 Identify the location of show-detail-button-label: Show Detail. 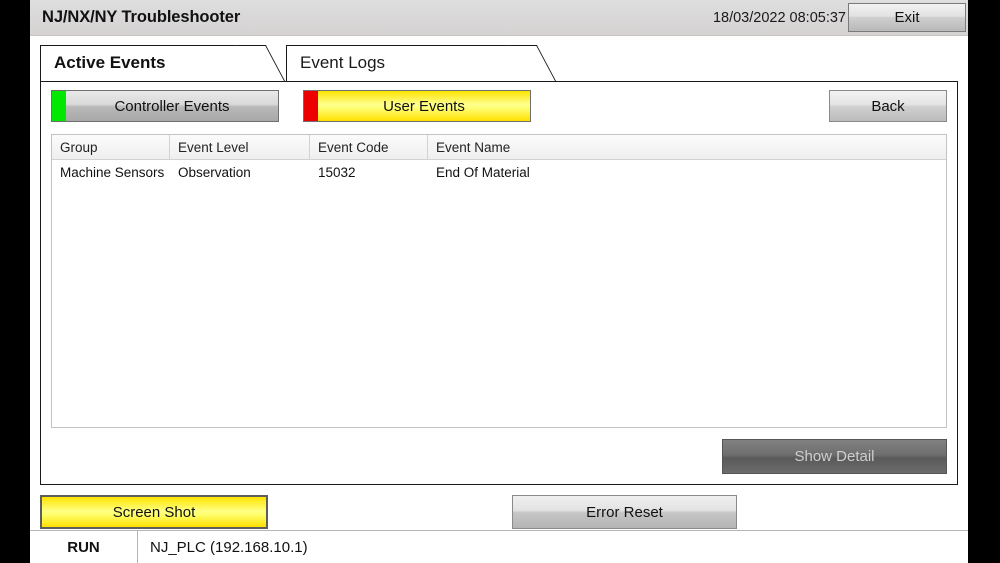
(834, 456).